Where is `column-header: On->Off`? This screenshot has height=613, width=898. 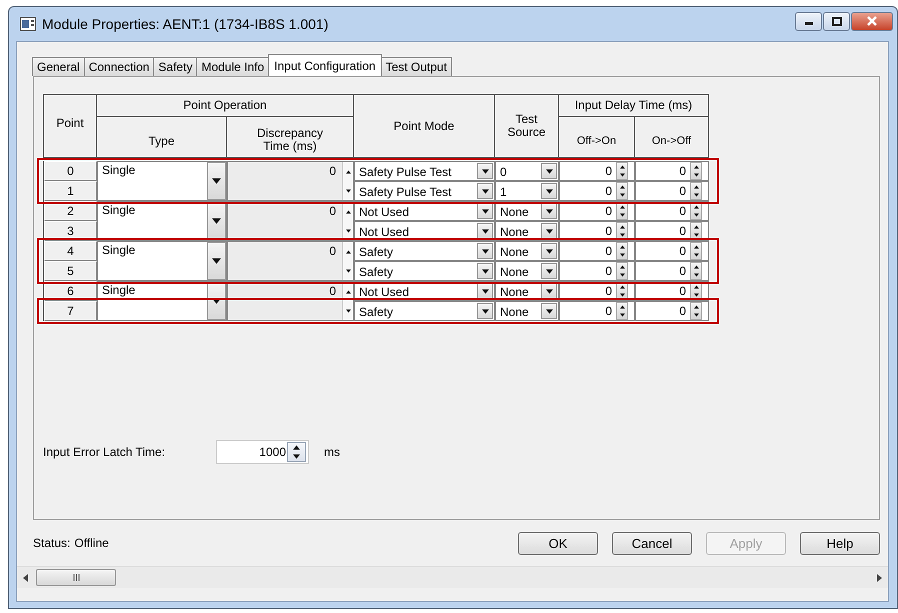
column-header: On->Off is located at coordinates (672, 137).